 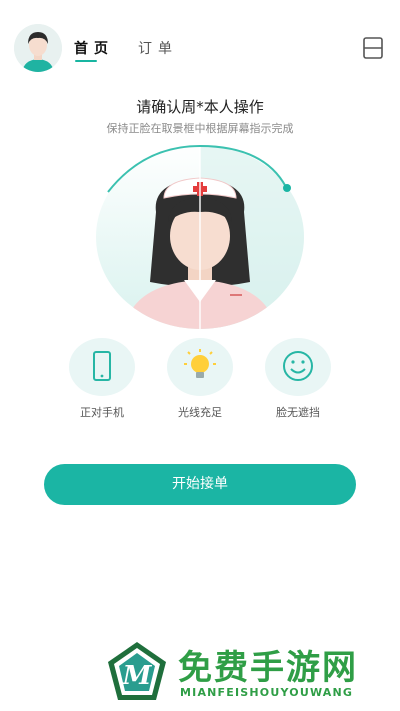 I want to click on verification-subtitle: 保持正脸在取景框中根据屏幕指示完成, so click(x=200, y=128).